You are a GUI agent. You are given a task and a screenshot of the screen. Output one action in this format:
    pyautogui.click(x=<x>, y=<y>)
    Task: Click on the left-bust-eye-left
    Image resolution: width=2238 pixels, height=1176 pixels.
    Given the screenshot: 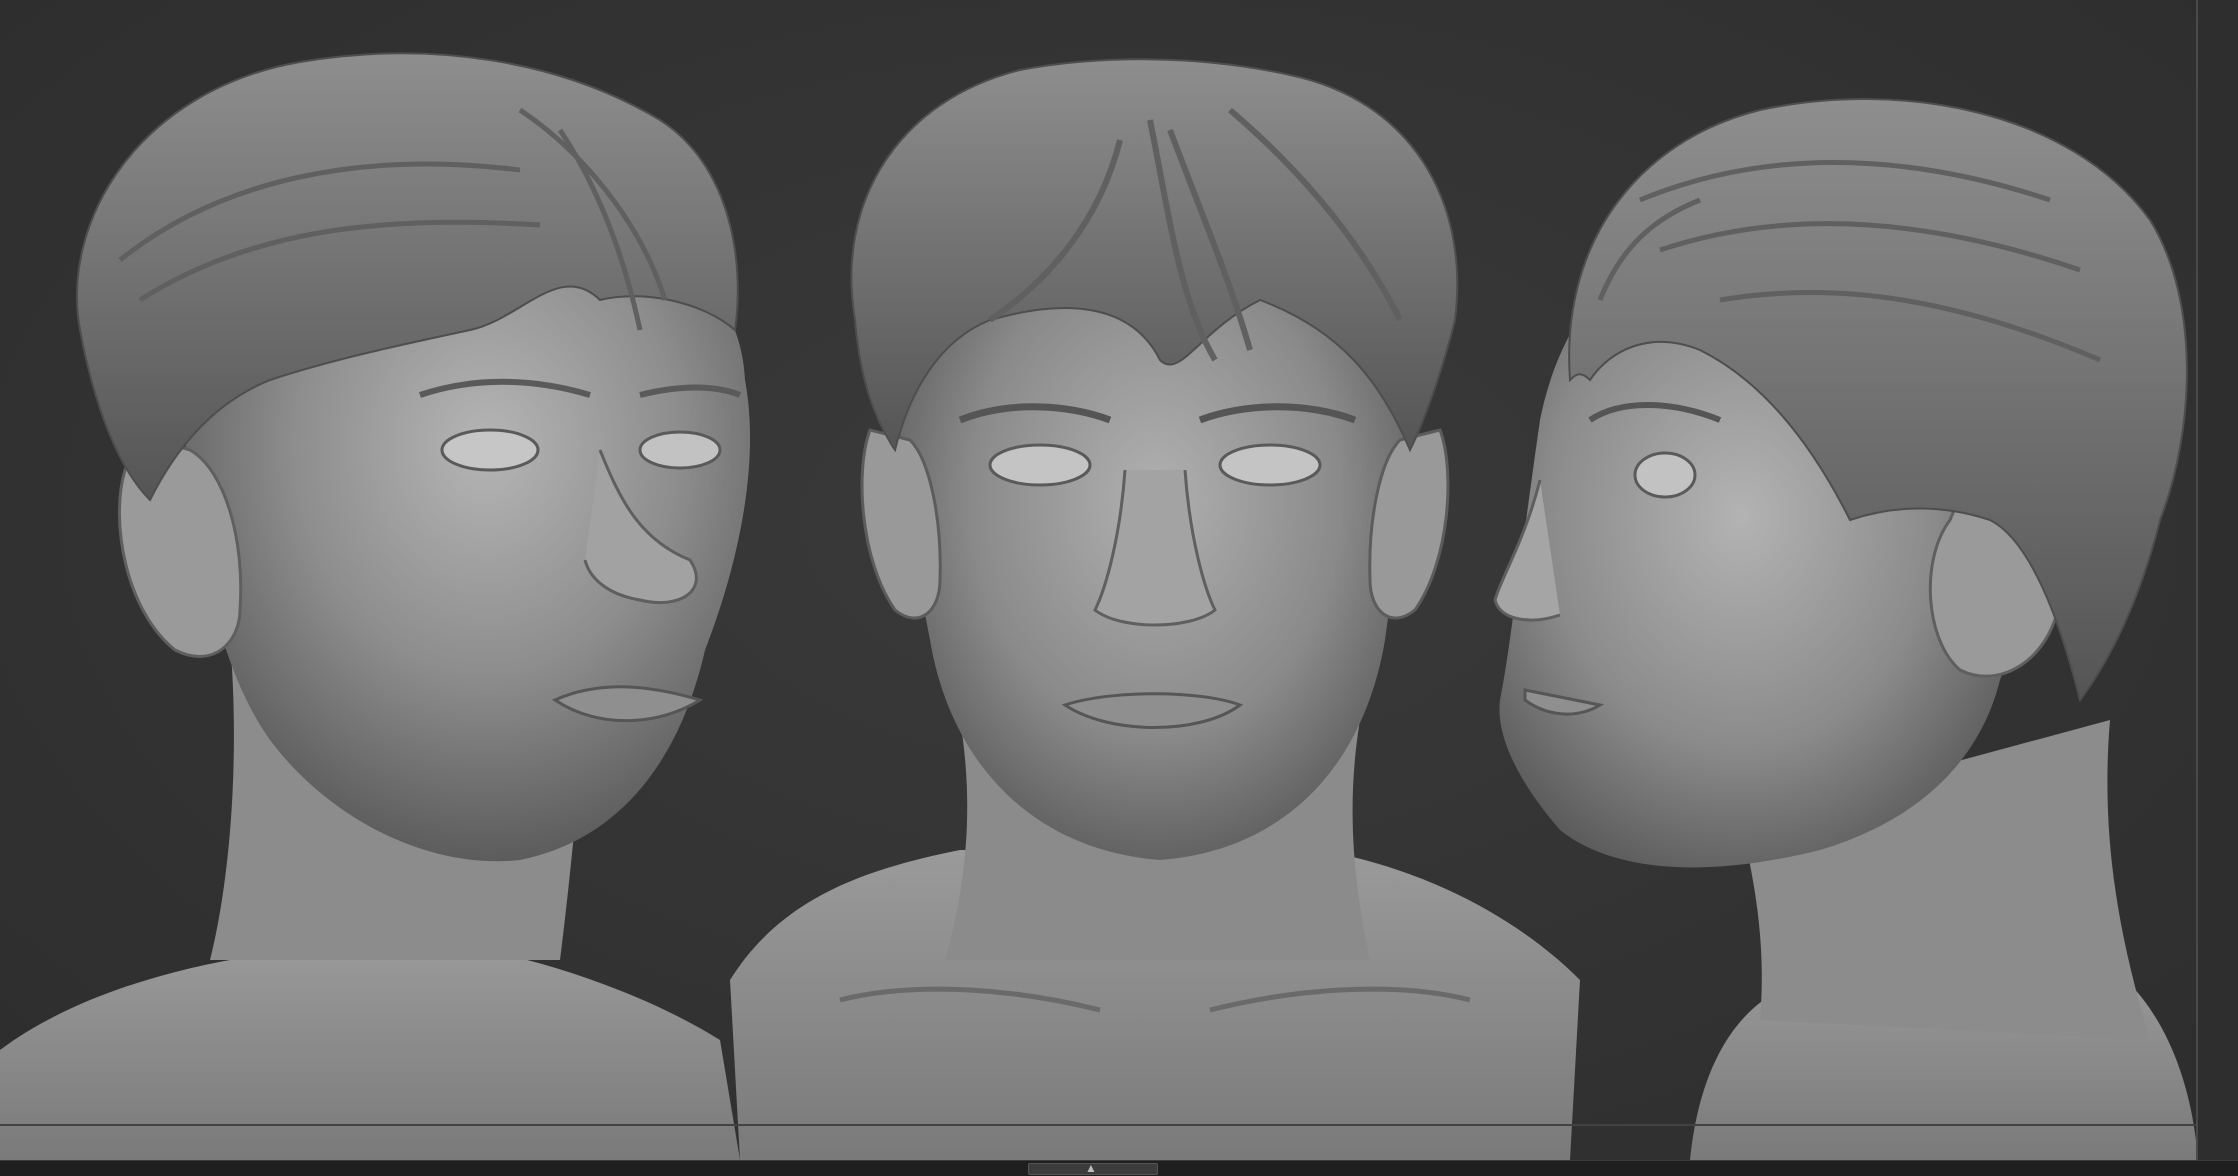 What is the action you would take?
    pyautogui.click(x=490, y=450)
    